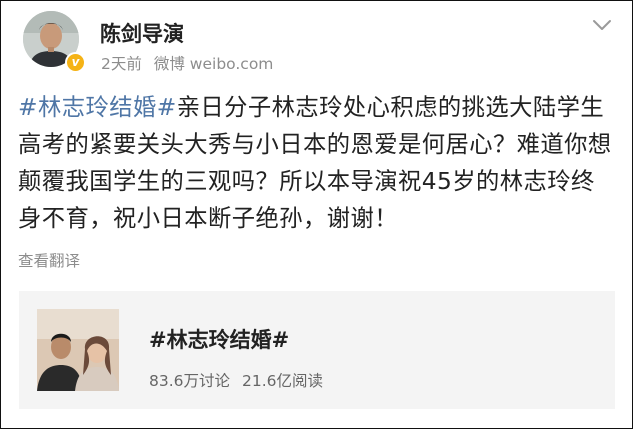 The image size is (633, 429). I want to click on post-hashtag-link: #林志玲结婚#, so click(97, 107).